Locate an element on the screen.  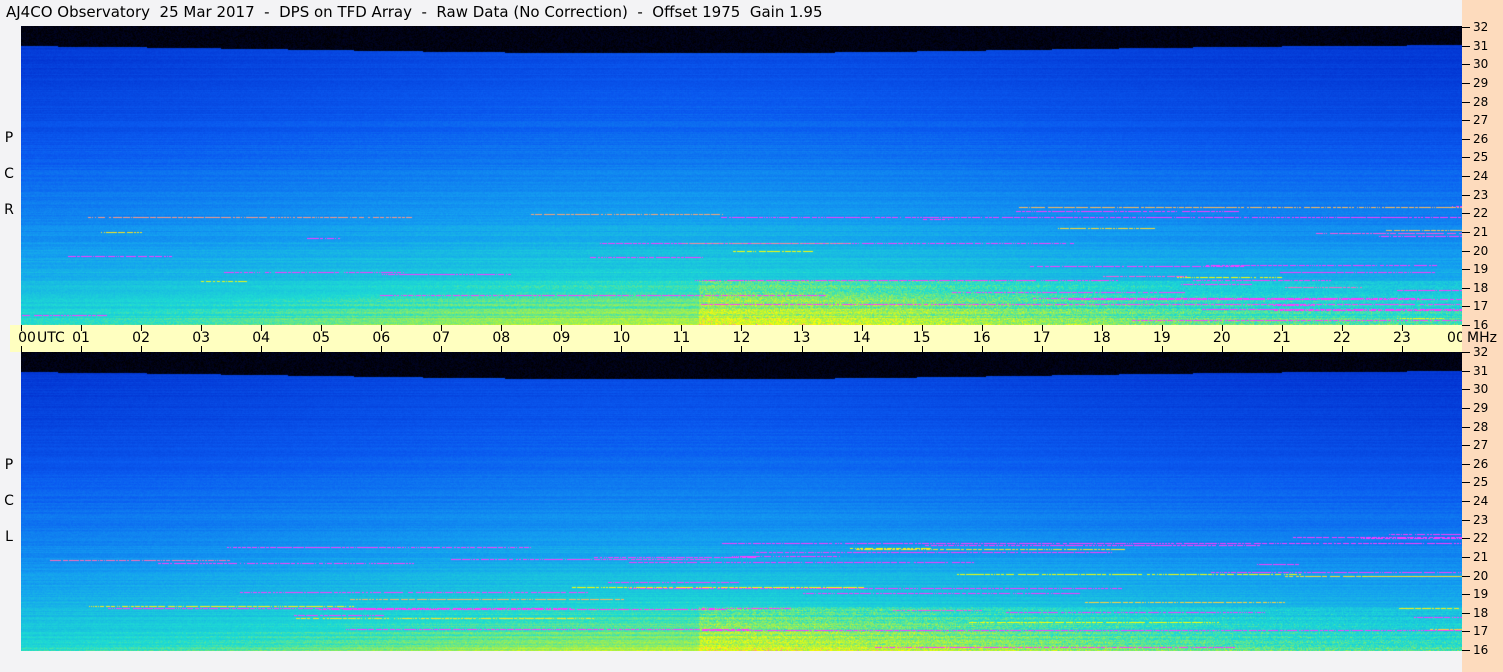
x-tick-label: 15 is located at coordinates (921, 338).